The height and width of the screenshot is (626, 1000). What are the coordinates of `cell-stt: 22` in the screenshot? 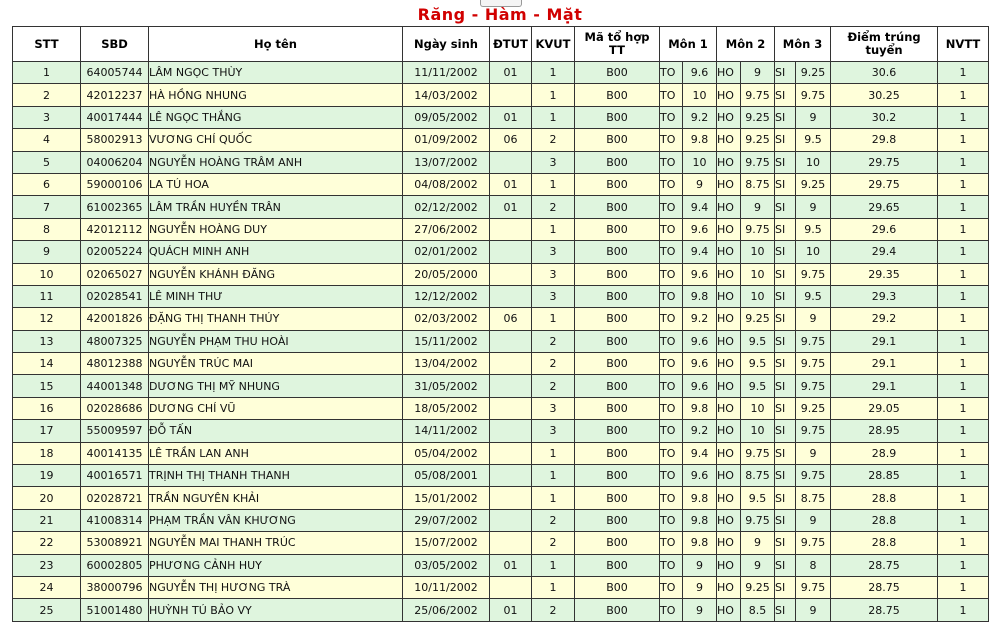 It's located at (46, 543).